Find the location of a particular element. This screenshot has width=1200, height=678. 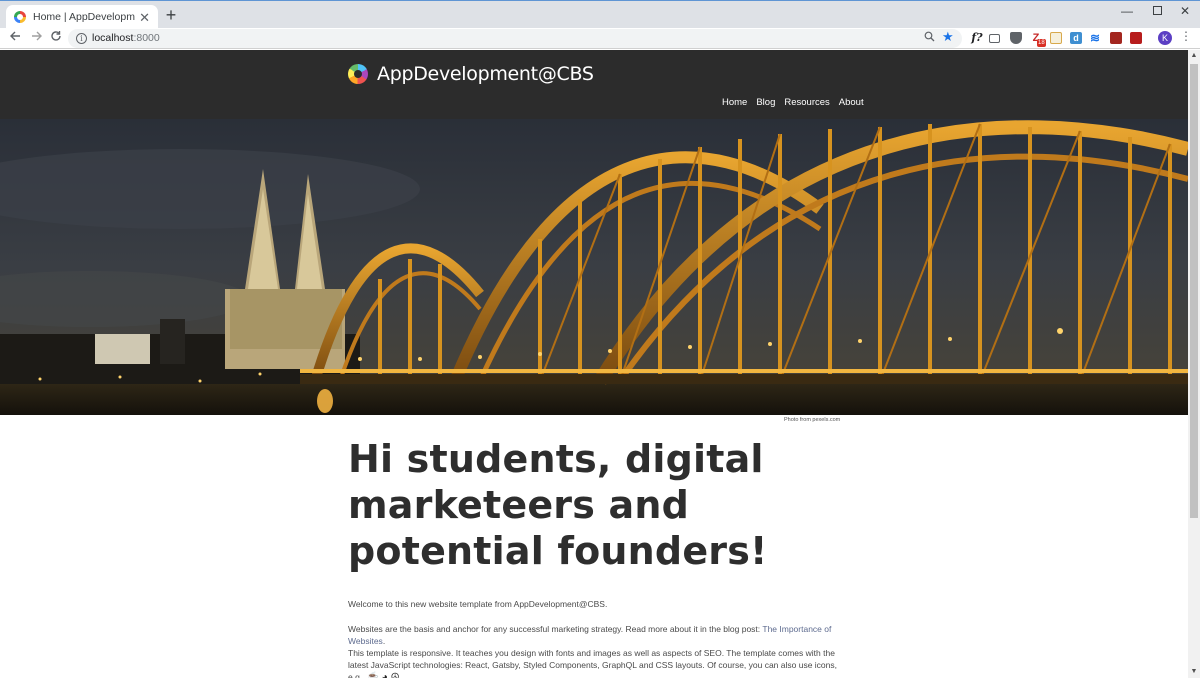

browser-toolbar: i localhost:8000 ★ f? Z 18 d ≋ K ⋮ is located at coordinates (600, 38).